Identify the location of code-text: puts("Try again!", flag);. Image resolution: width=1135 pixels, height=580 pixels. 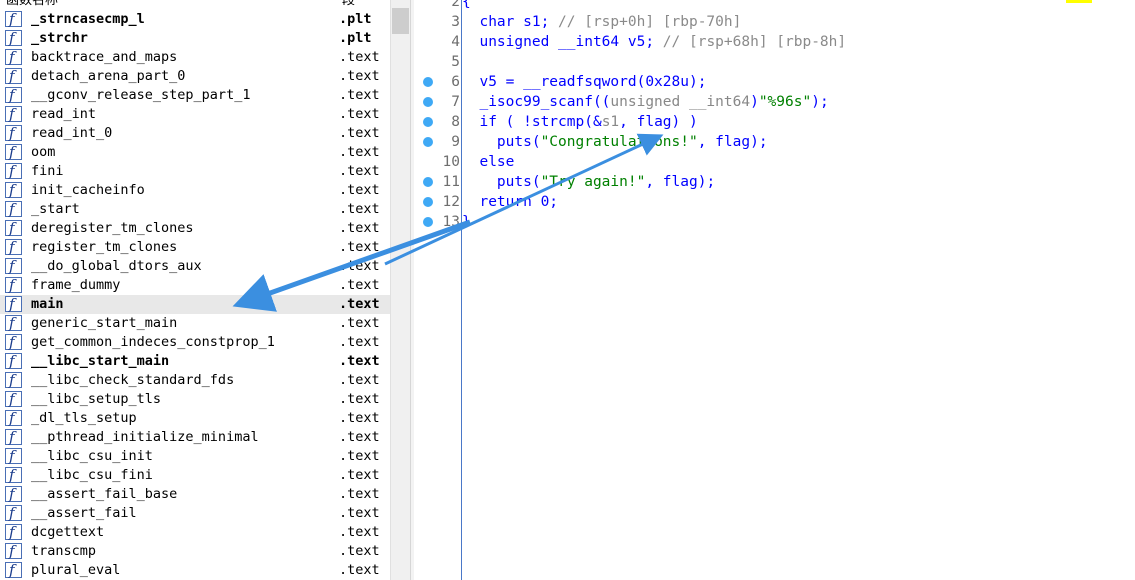
(588, 182).